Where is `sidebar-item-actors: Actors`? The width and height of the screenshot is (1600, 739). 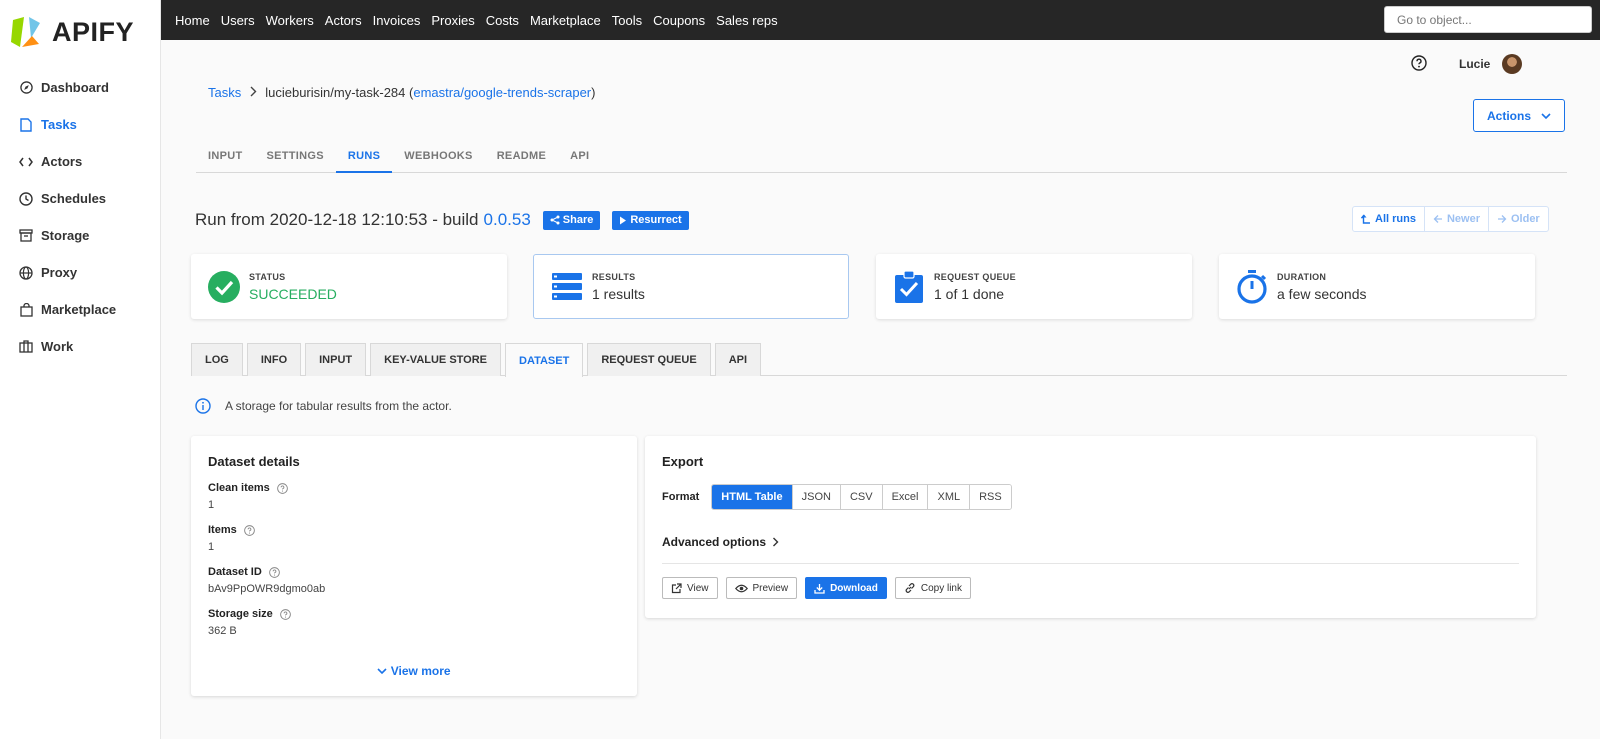
sidebar-item-actors: Actors is located at coordinates (80, 161).